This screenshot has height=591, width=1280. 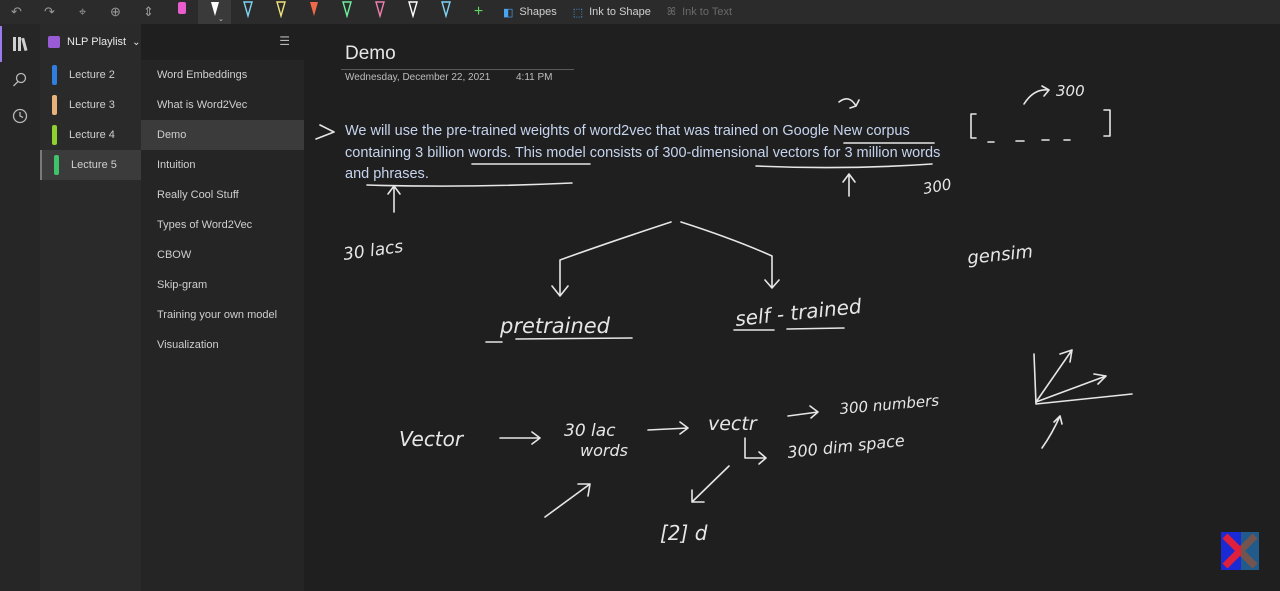 I want to click on ink-curl-arrow, so click(x=849, y=103).